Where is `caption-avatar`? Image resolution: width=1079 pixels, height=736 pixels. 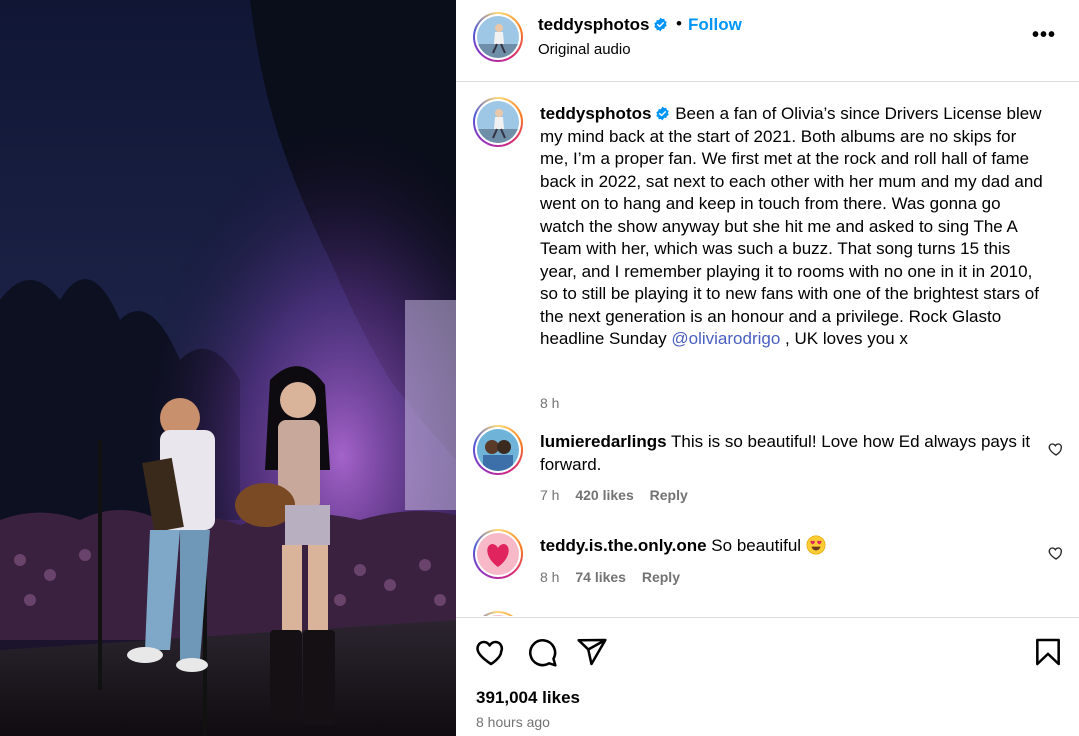 caption-avatar is located at coordinates (498, 122).